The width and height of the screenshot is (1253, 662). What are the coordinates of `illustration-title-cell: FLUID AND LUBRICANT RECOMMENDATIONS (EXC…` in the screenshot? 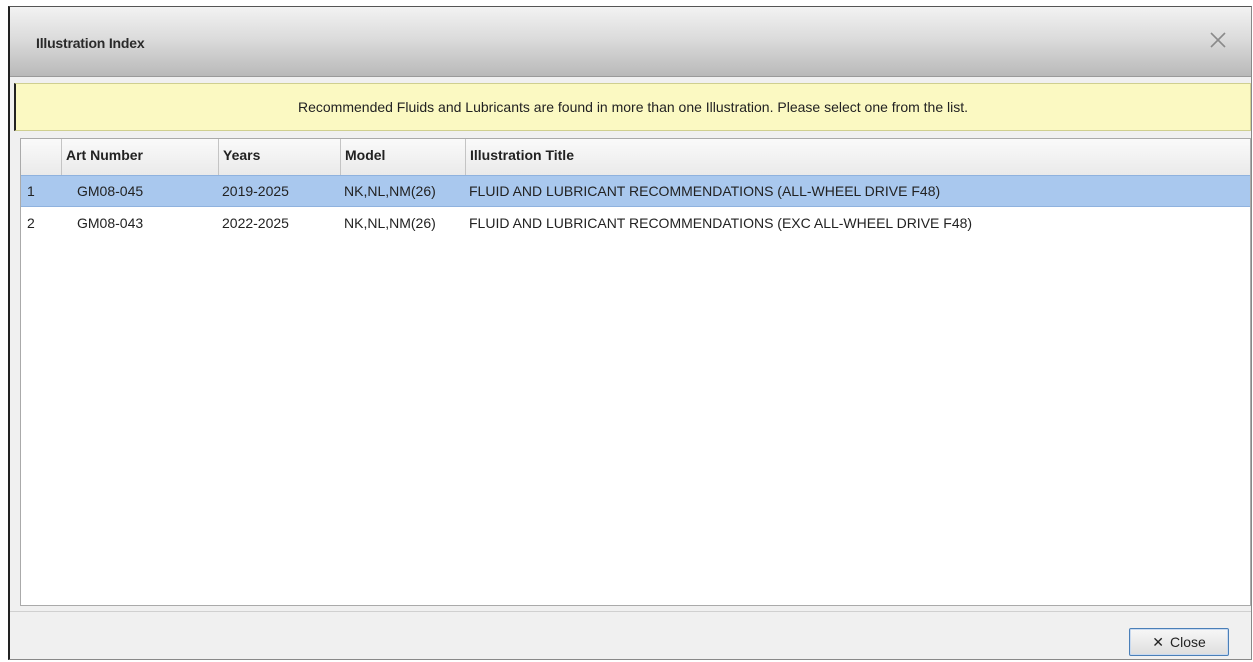 It's located at (721, 223).